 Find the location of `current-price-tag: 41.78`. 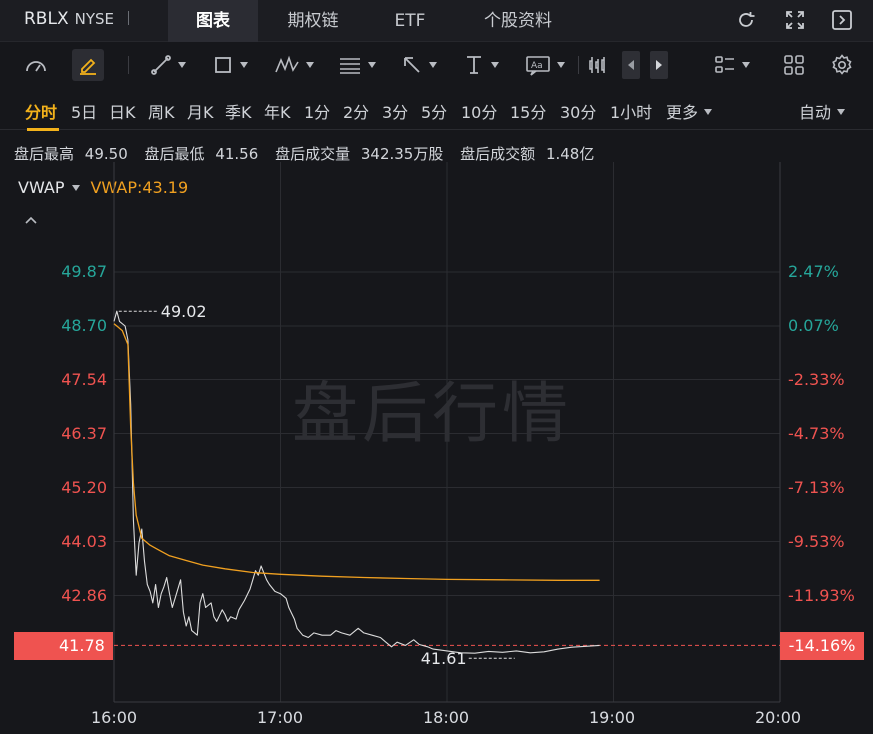

current-price-tag: 41.78 is located at coordinates (63, 646).